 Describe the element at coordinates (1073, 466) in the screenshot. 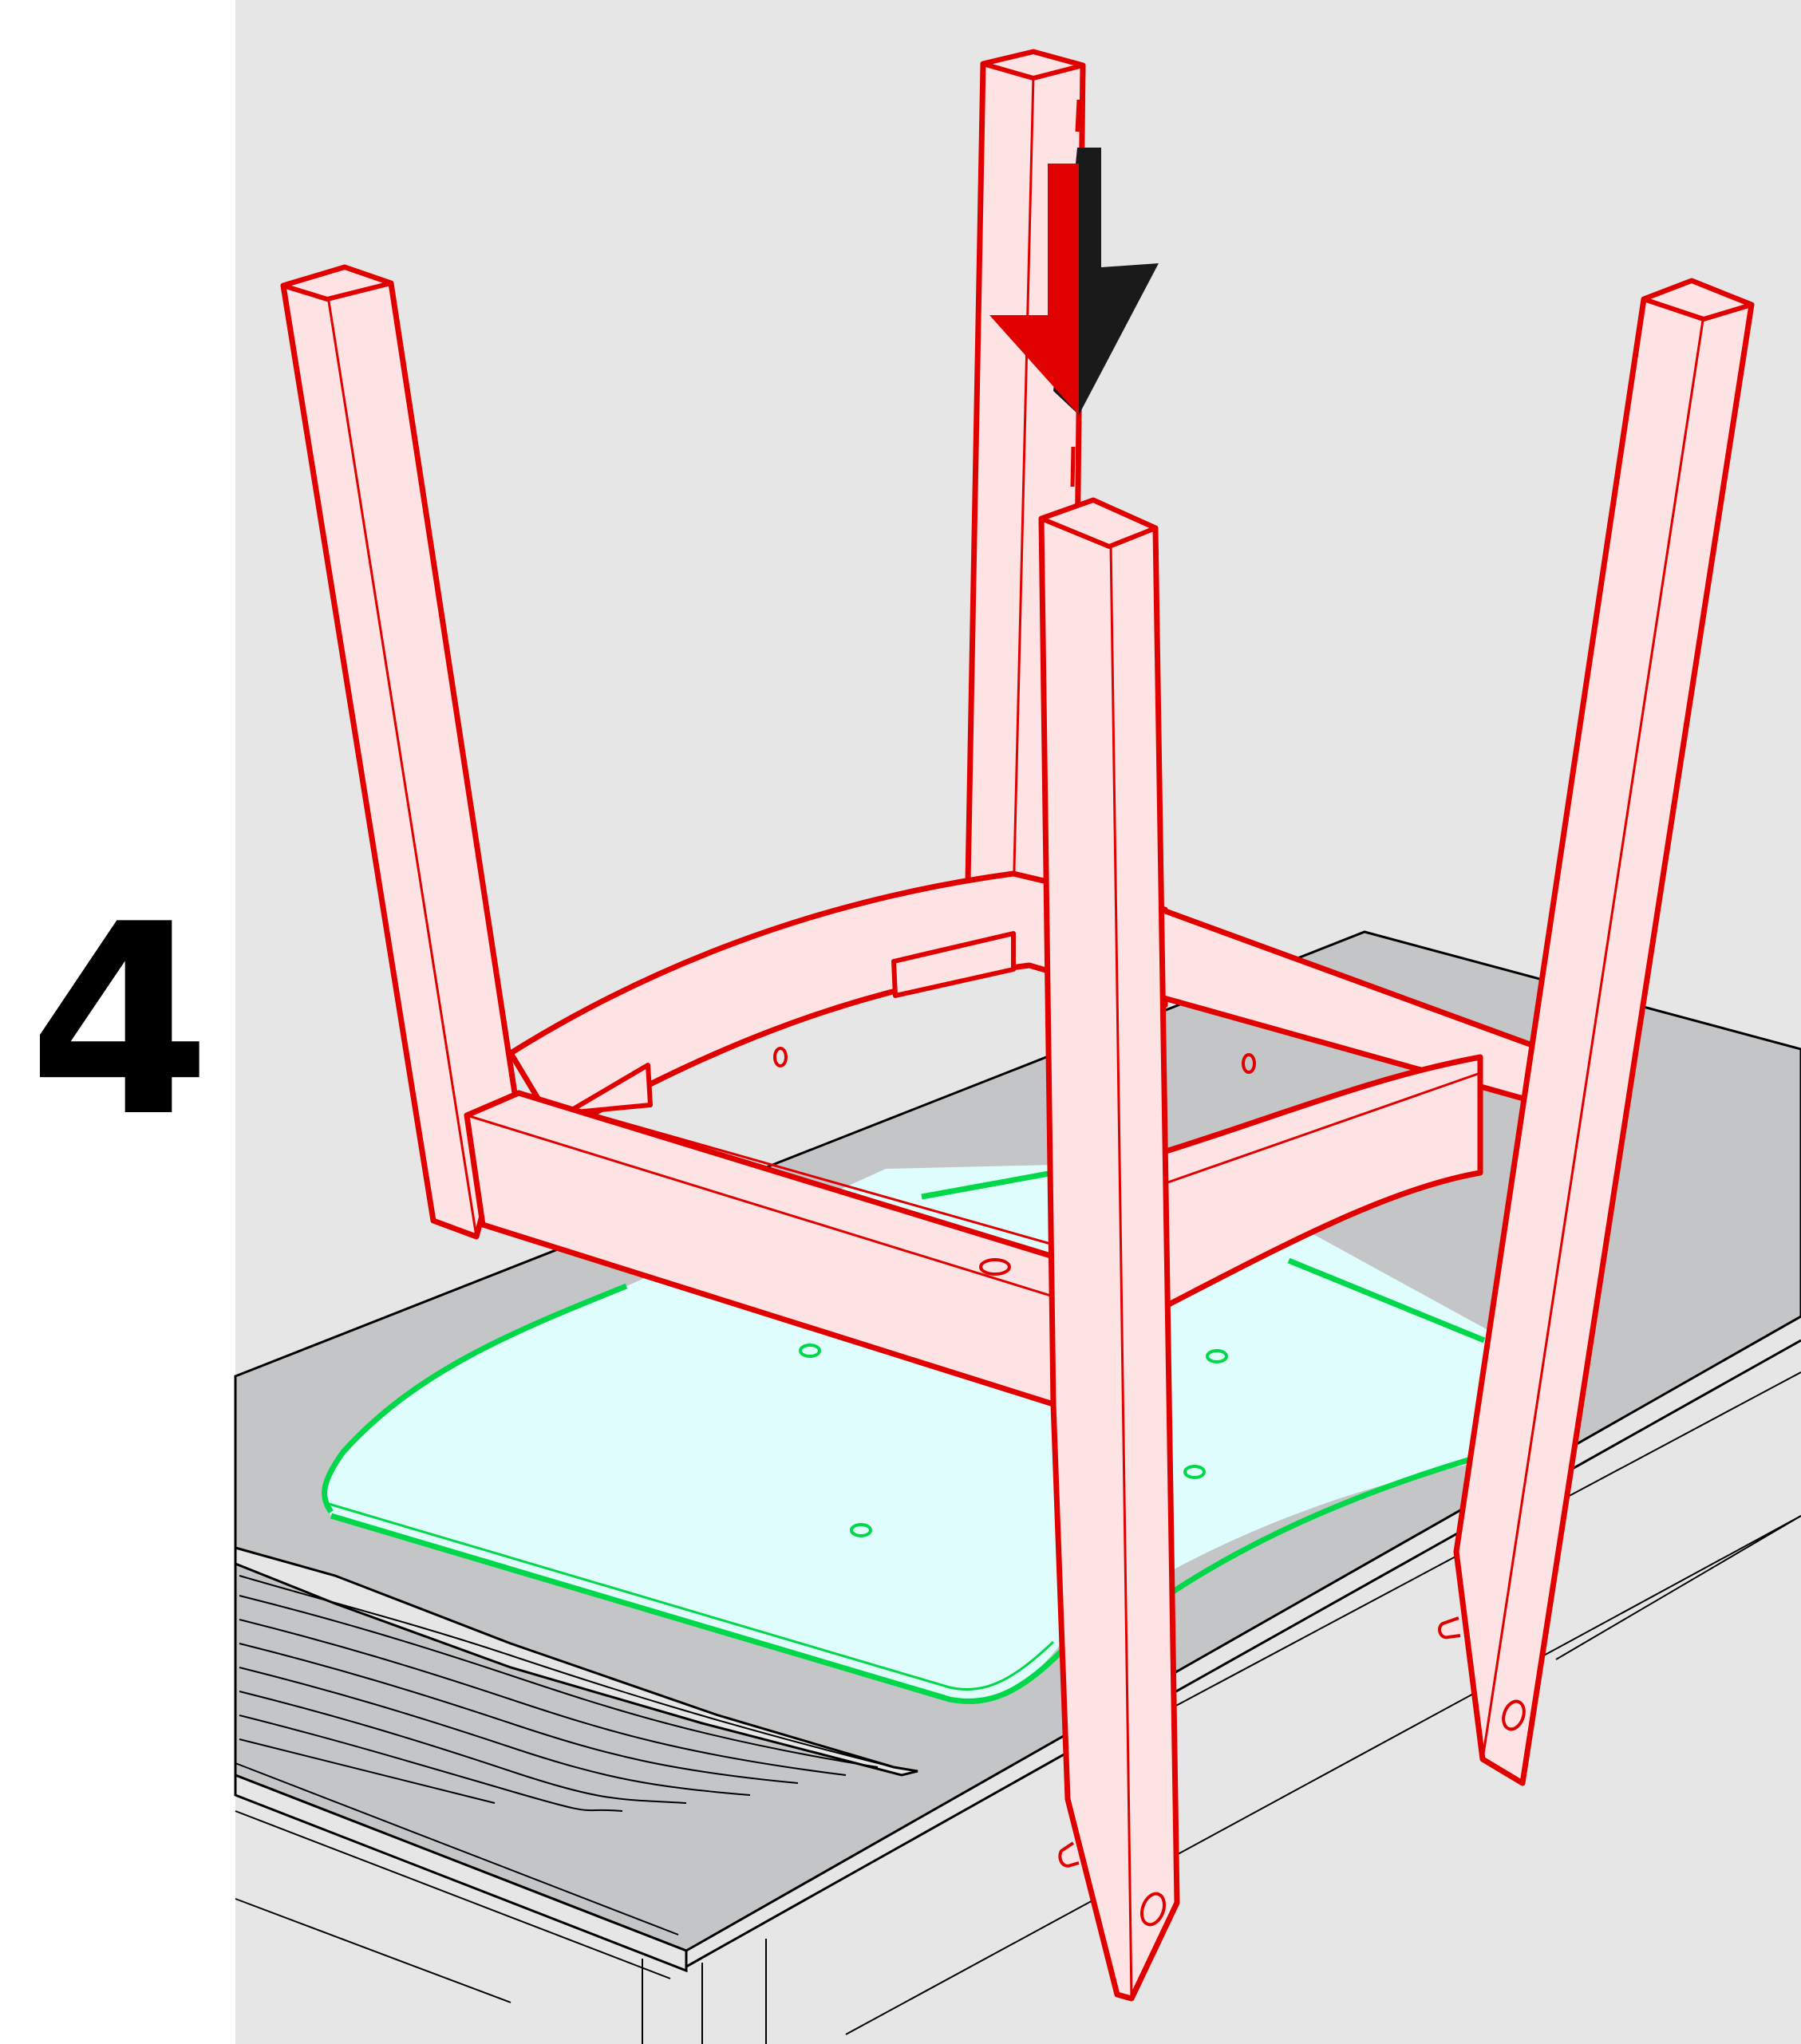

I see `insert-guide-mid` at that location.